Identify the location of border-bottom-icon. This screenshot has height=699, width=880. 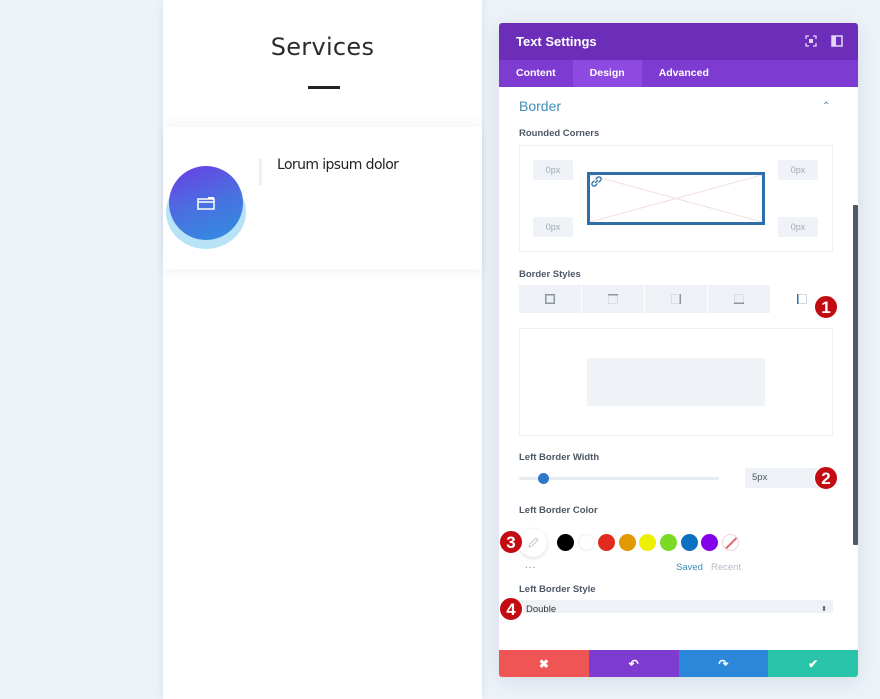
(739, 299).